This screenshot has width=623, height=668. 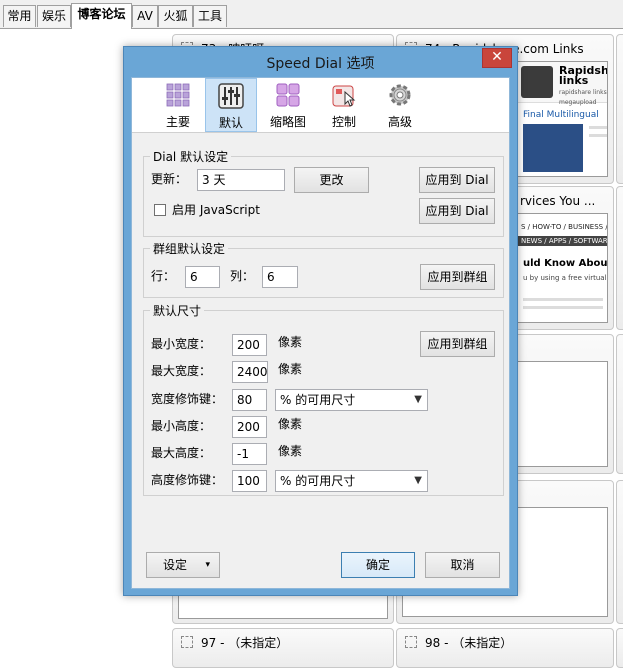 What do you see at coordinates (181, 426) in the screenshot?
I see `min-height-label: 最小高度：` at bounding box center [181, 426].